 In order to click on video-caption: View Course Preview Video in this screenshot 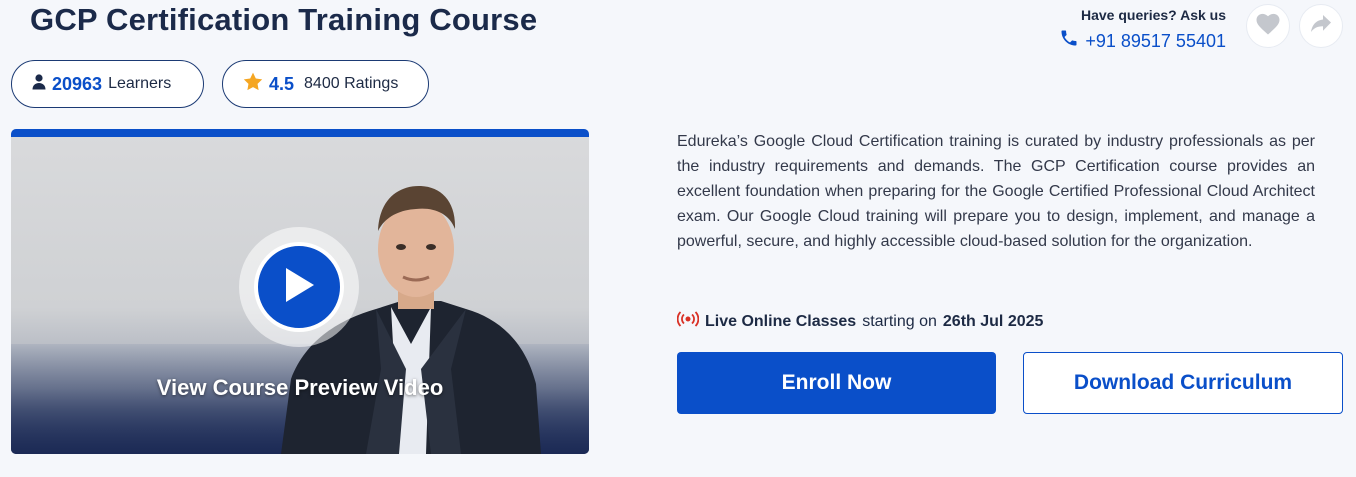, I will do `click(300, 388)`.